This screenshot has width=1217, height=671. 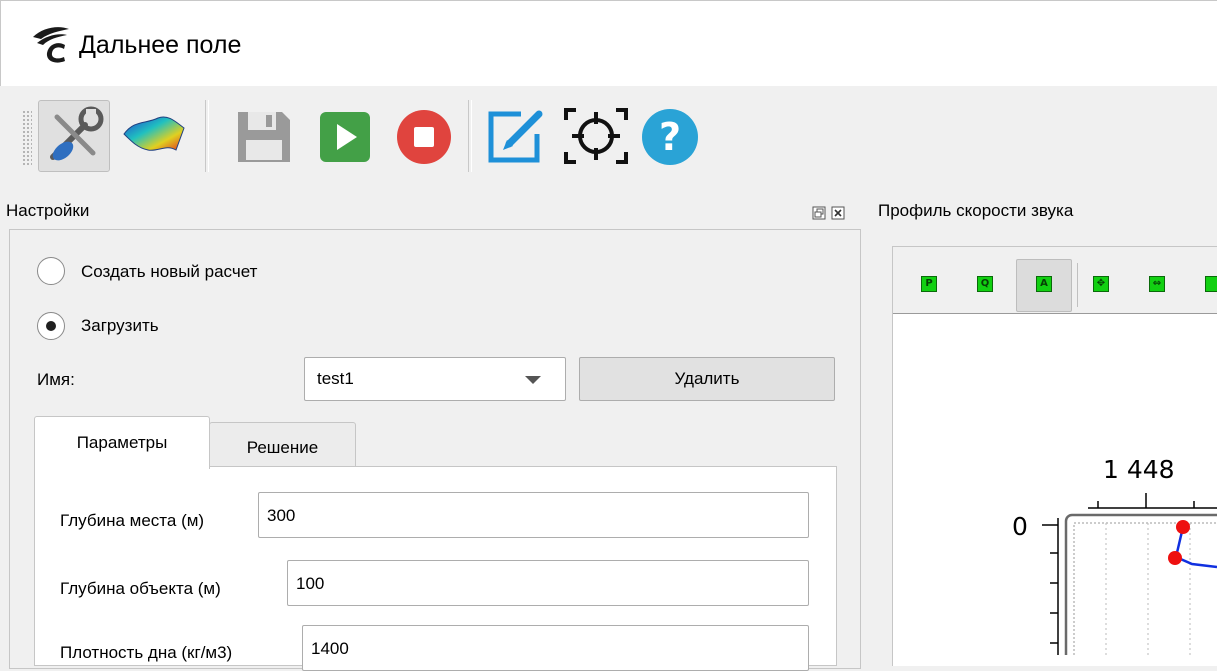 I want to click on depth-site-label: Глубина места (м), so click(x=132, y=520).